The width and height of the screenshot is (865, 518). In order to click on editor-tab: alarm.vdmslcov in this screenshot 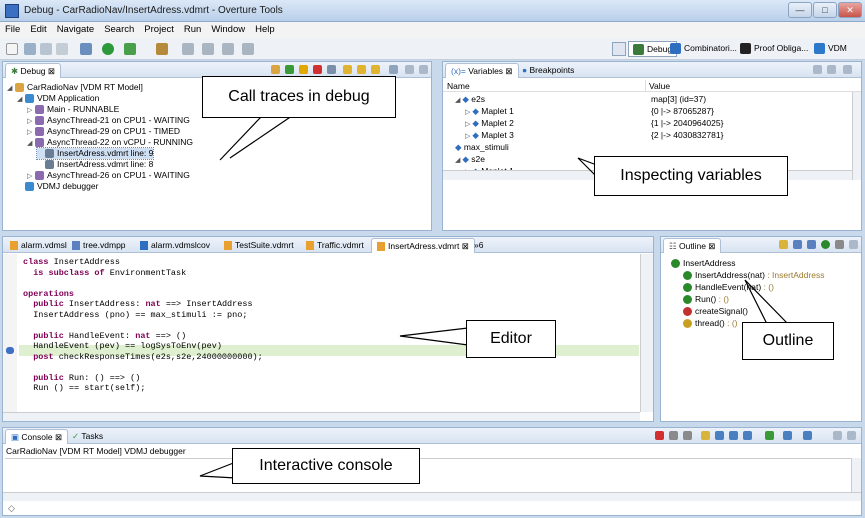, I will do `click(175, 245)`.